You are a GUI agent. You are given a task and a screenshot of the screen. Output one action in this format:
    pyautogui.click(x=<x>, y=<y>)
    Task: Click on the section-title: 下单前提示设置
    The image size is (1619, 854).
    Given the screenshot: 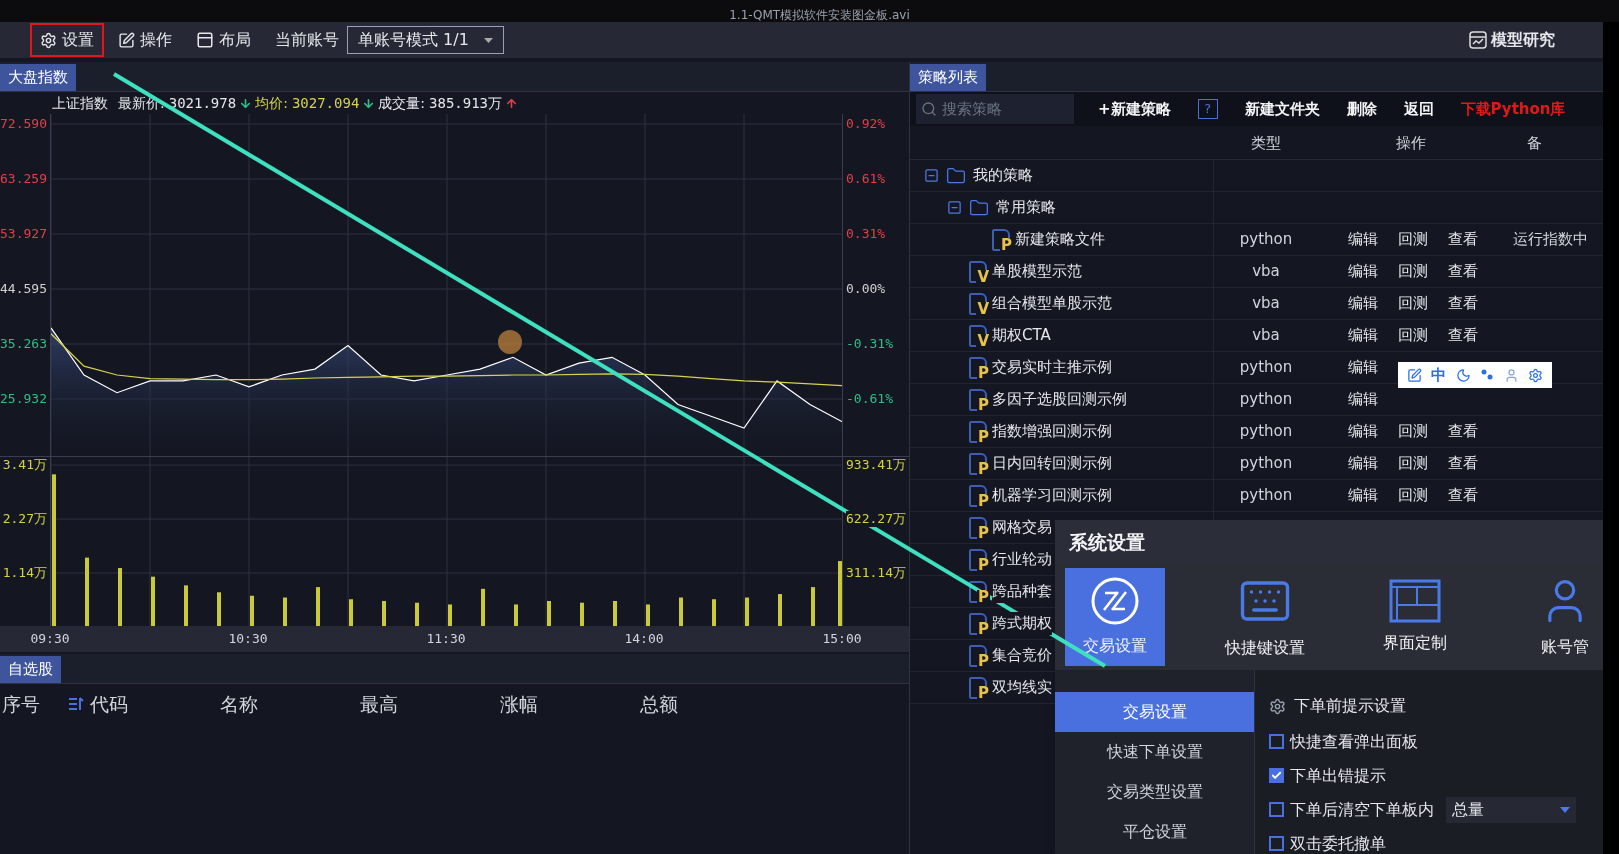 What is the action you would take?
    pyautogui.click(x=1350, y=706)
    